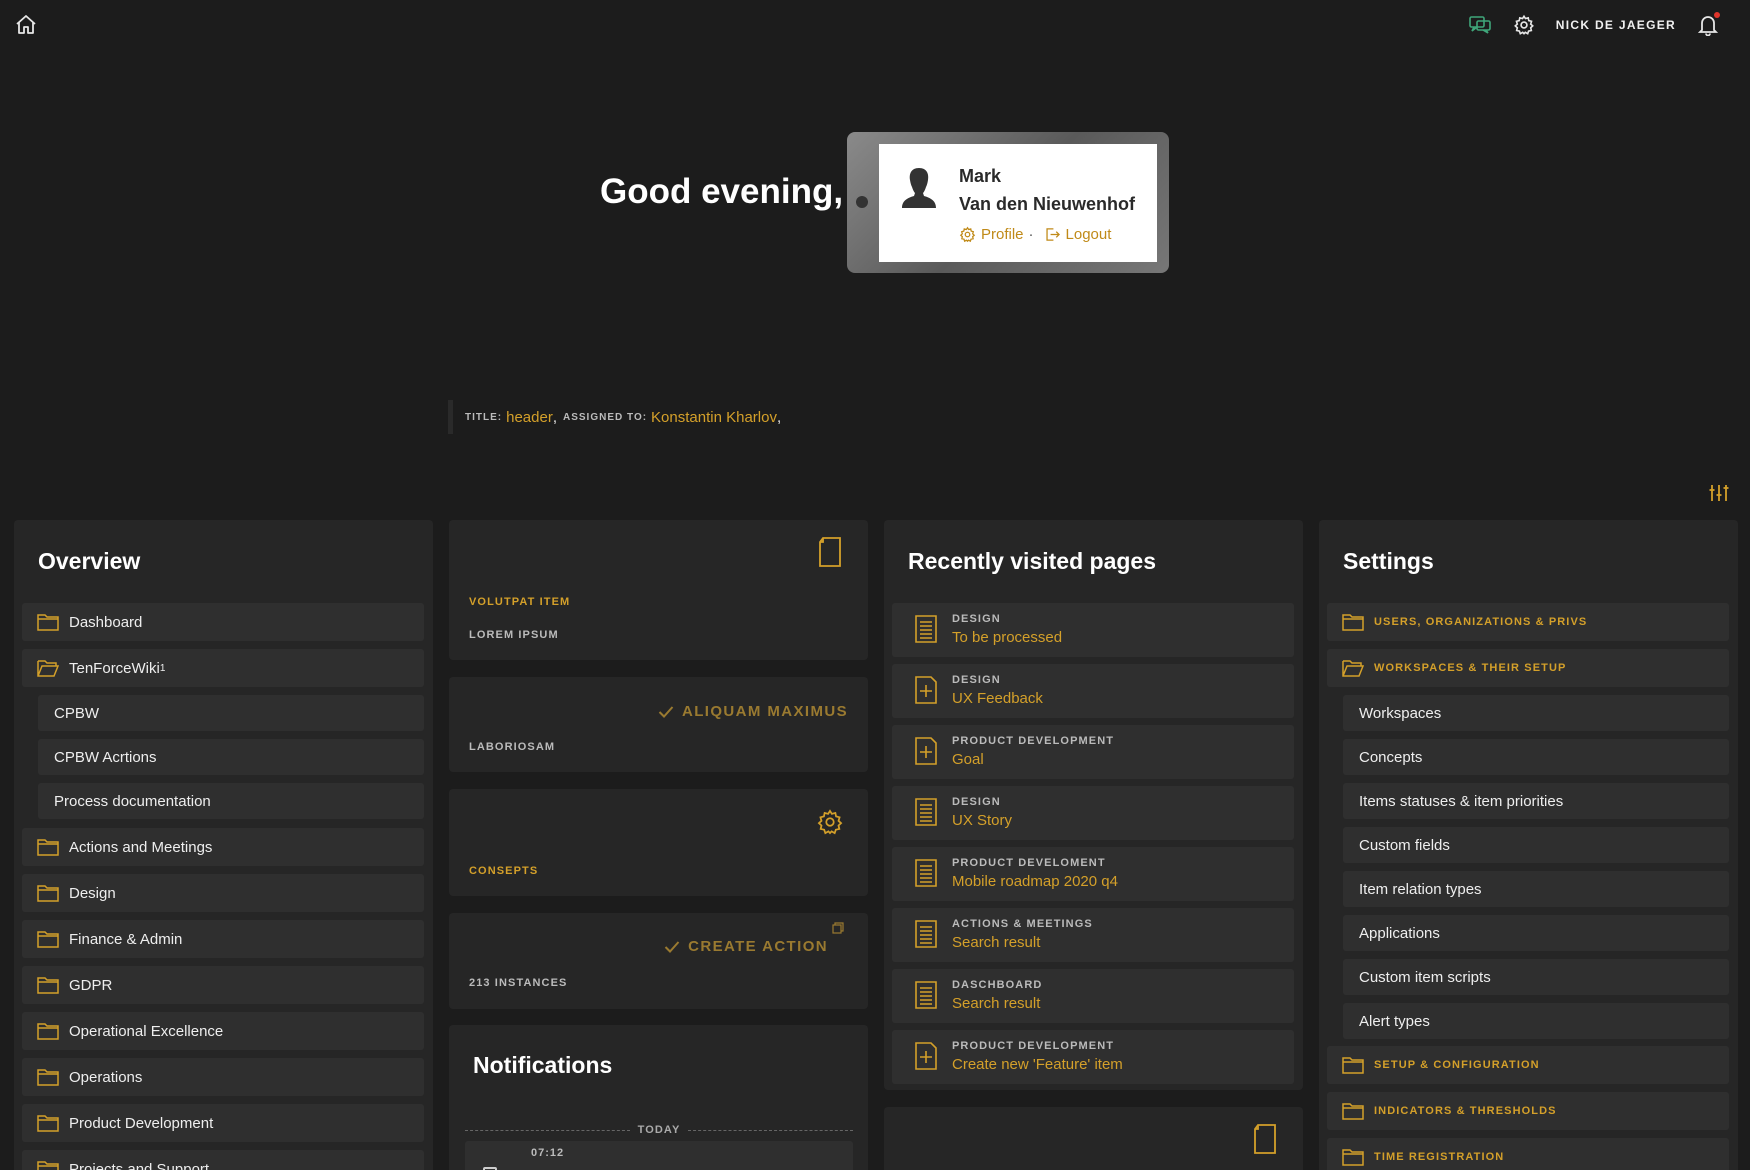 Image resolution: width=1750 pixels, height=1170 pixels. I want to click on notification-item: 07:12, so click(659, 1155).